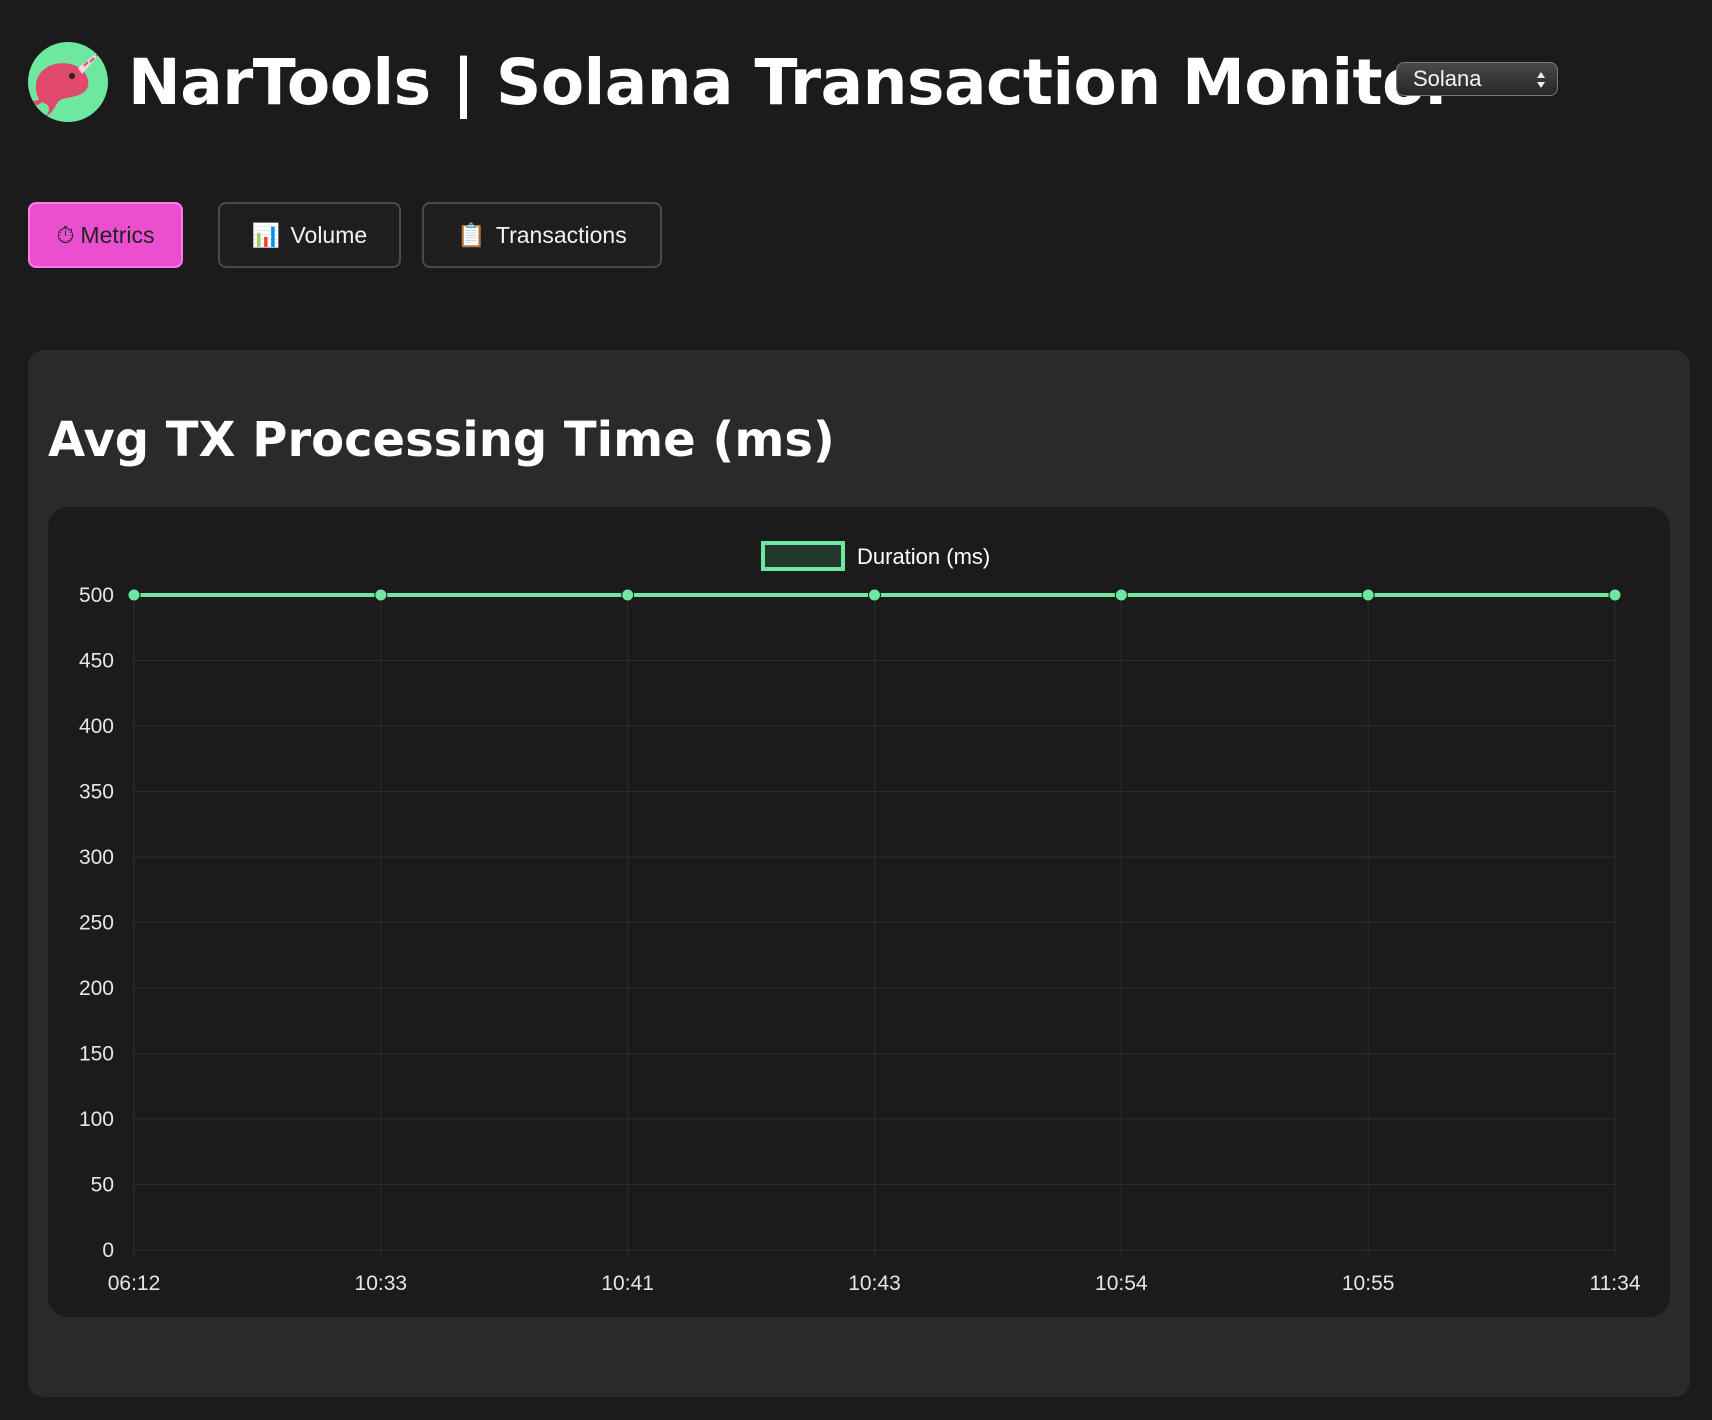  What do you see at coordinates (96, 857) in the screenshot?
I see `y-tick-label: 300` at bounding box center [96, 857].